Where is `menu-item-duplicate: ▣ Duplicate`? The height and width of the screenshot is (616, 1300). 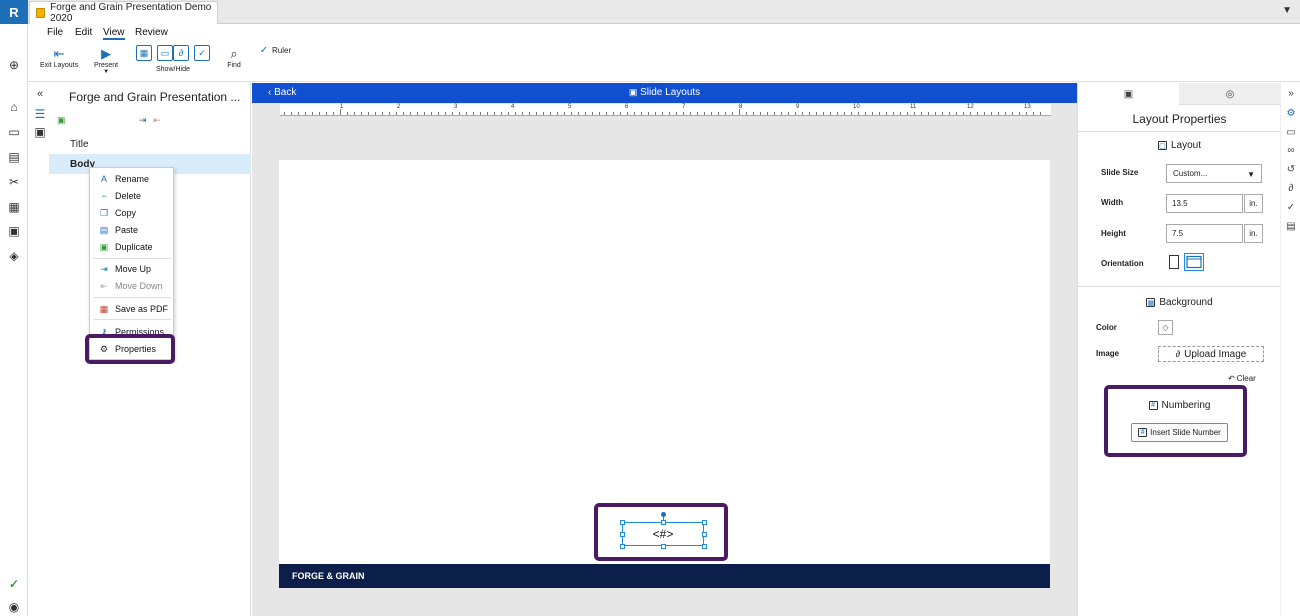 menu-item-duplicate: ▣ Duplicate is located at coordinates (132, 247).